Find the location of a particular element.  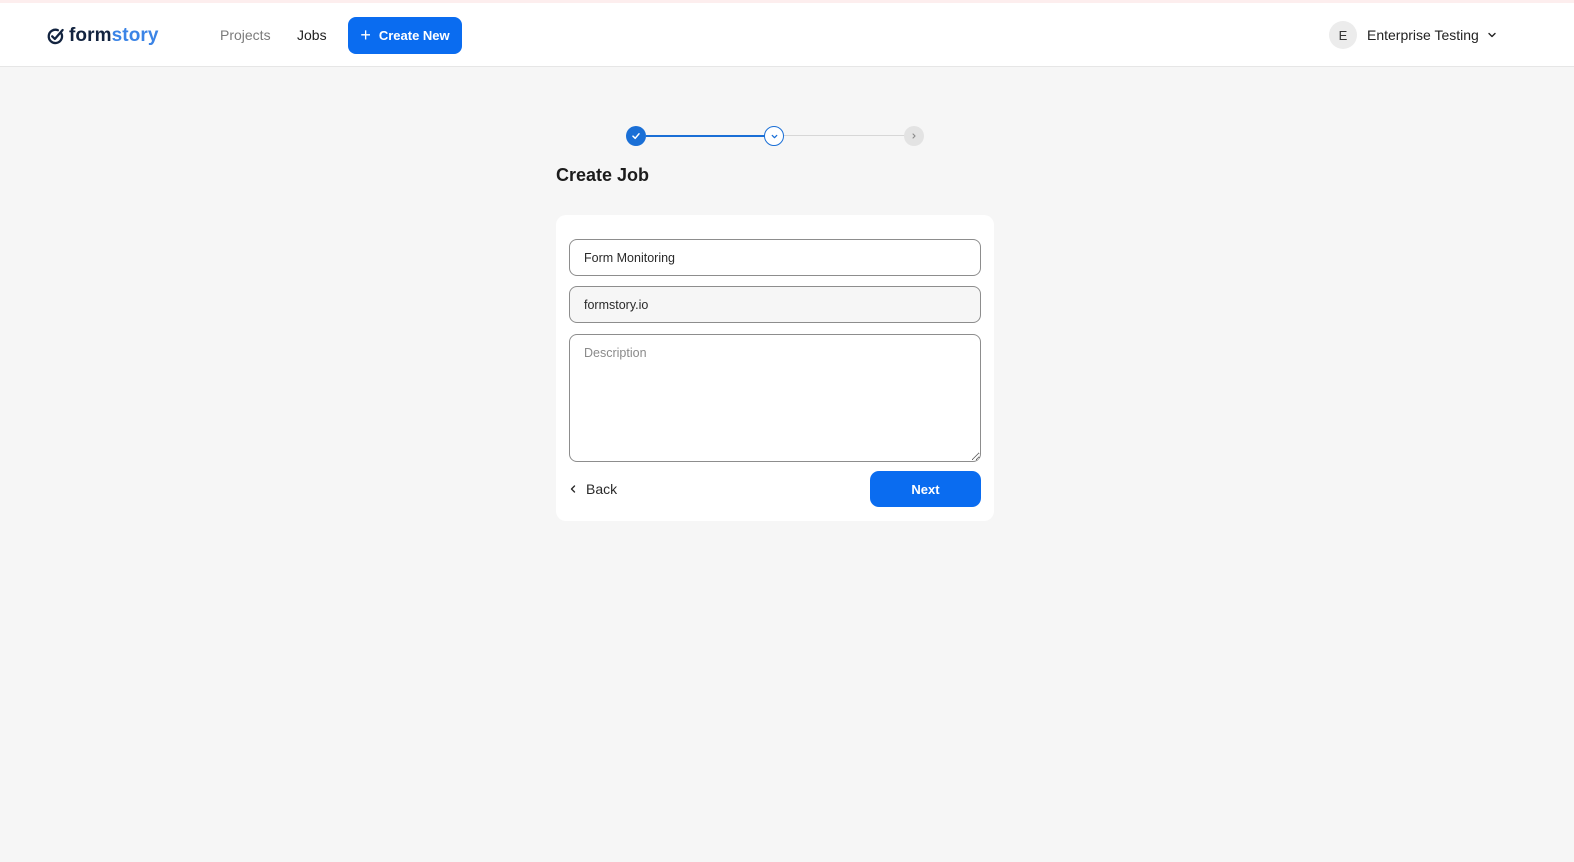

nav-projects-link: Projects is located at coordinates (245, 35).